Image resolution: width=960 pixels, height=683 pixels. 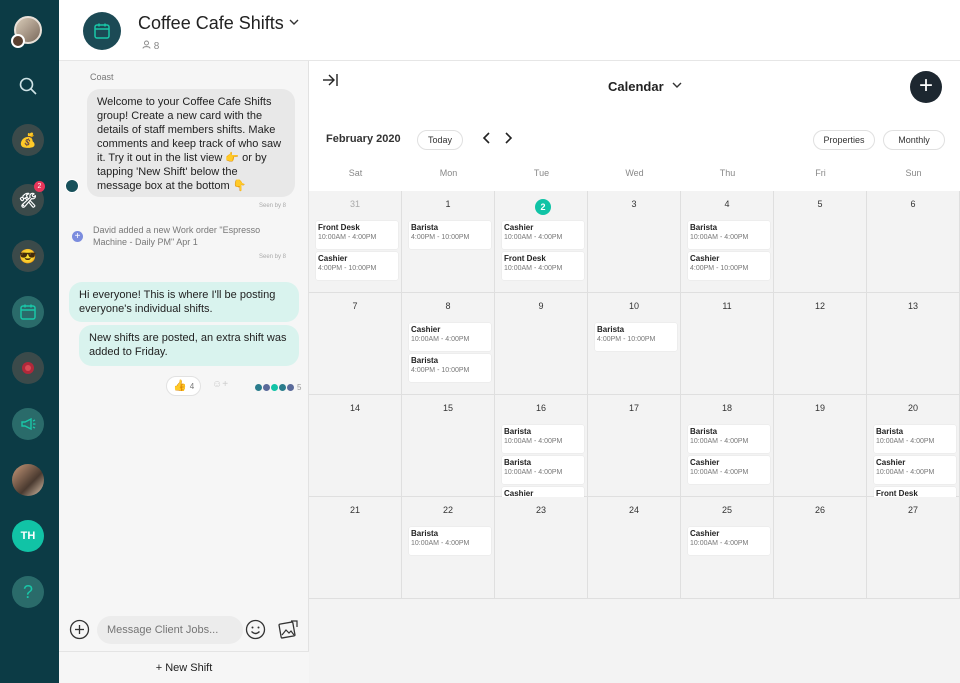 I want to click on group-target-icon, so click(x=28, y=368).